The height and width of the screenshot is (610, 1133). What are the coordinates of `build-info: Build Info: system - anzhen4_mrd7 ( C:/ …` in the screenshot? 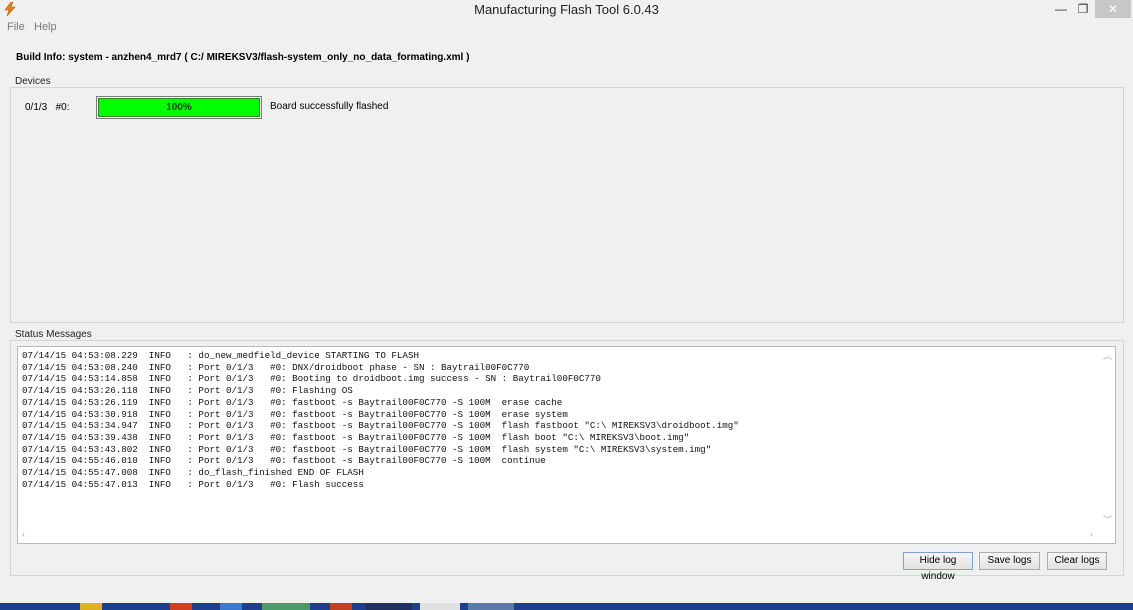 It's located at (243, 57).